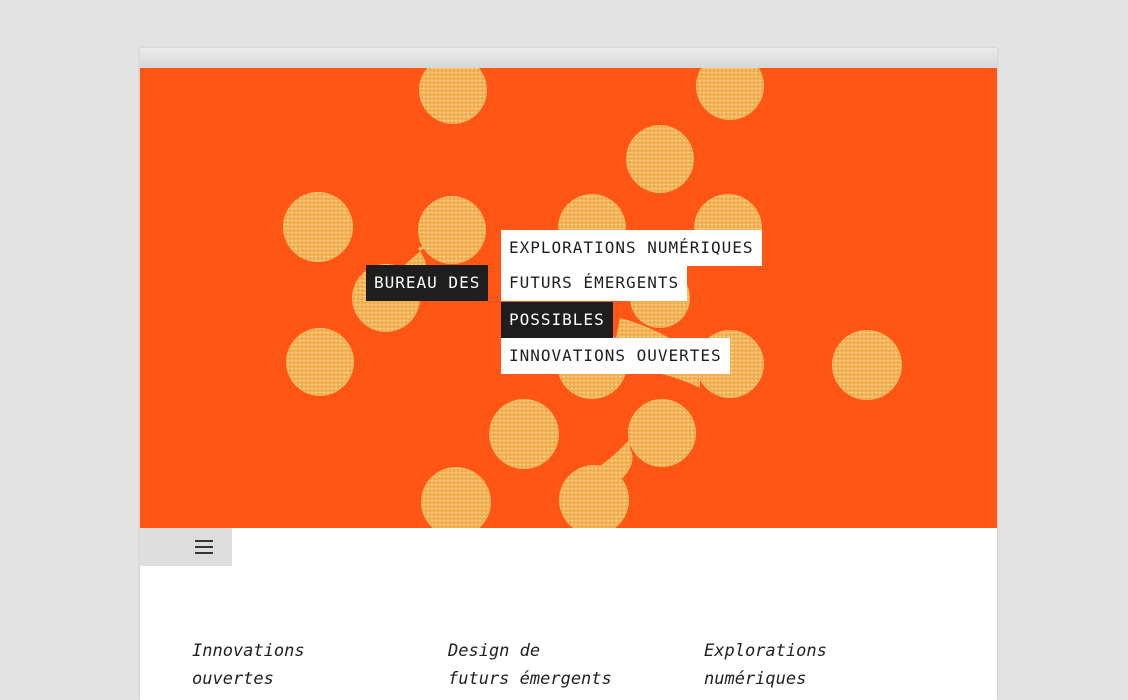 Image resolution: width=1128 pixels, height=700 pixels. What do you see at coordinates (186, 547) in the screenshot?
I see `menu-button` at bounding box center [186, 547].